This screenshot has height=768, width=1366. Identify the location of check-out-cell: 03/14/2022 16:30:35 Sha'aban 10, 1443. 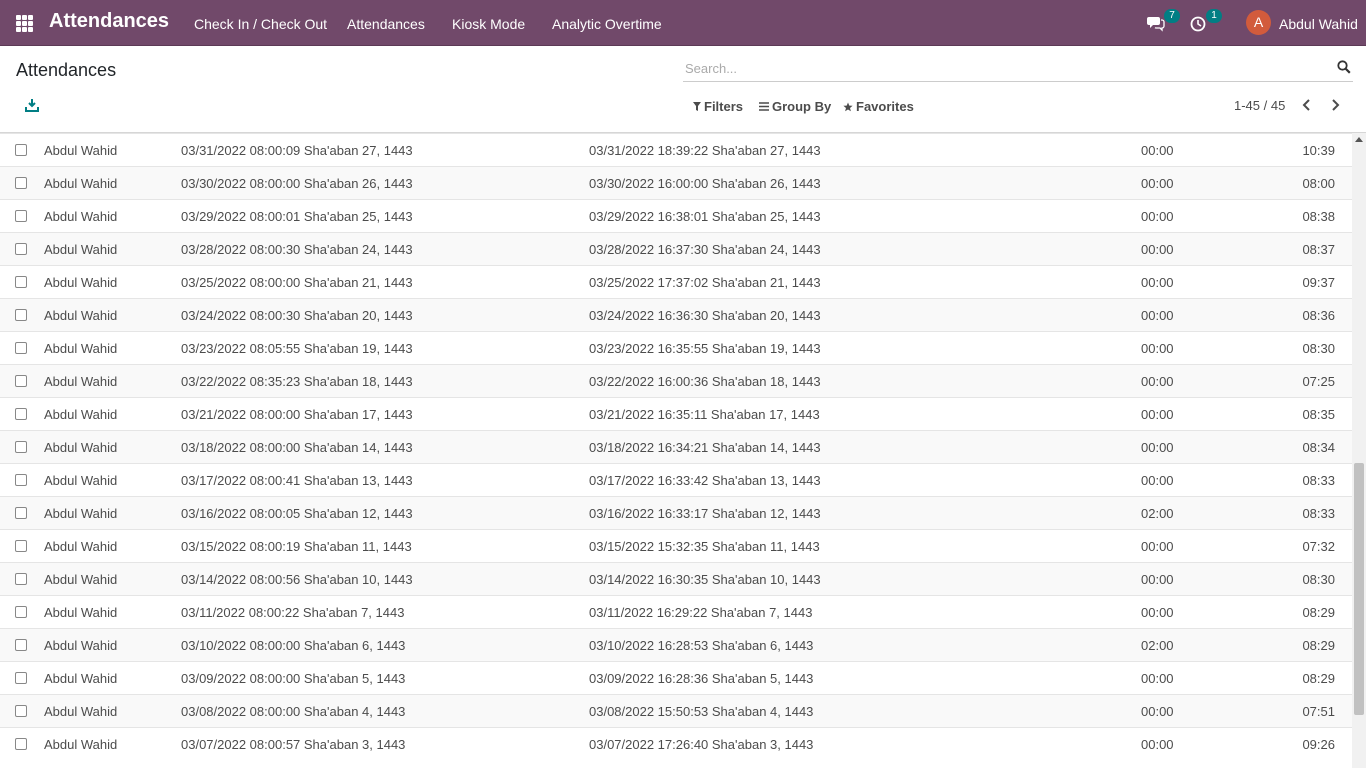
(705, 579).